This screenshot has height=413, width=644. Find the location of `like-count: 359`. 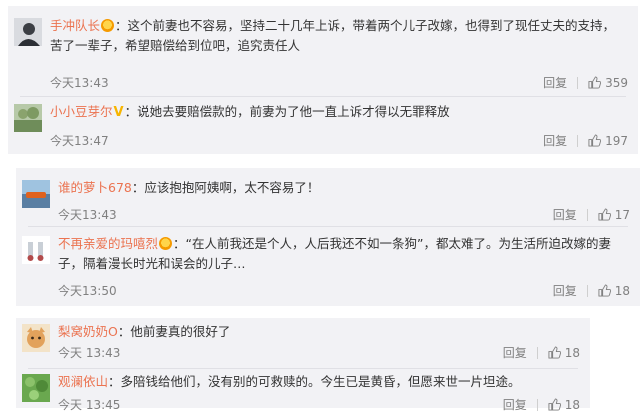

like-count: 359 is located at coordinates (616, 82).